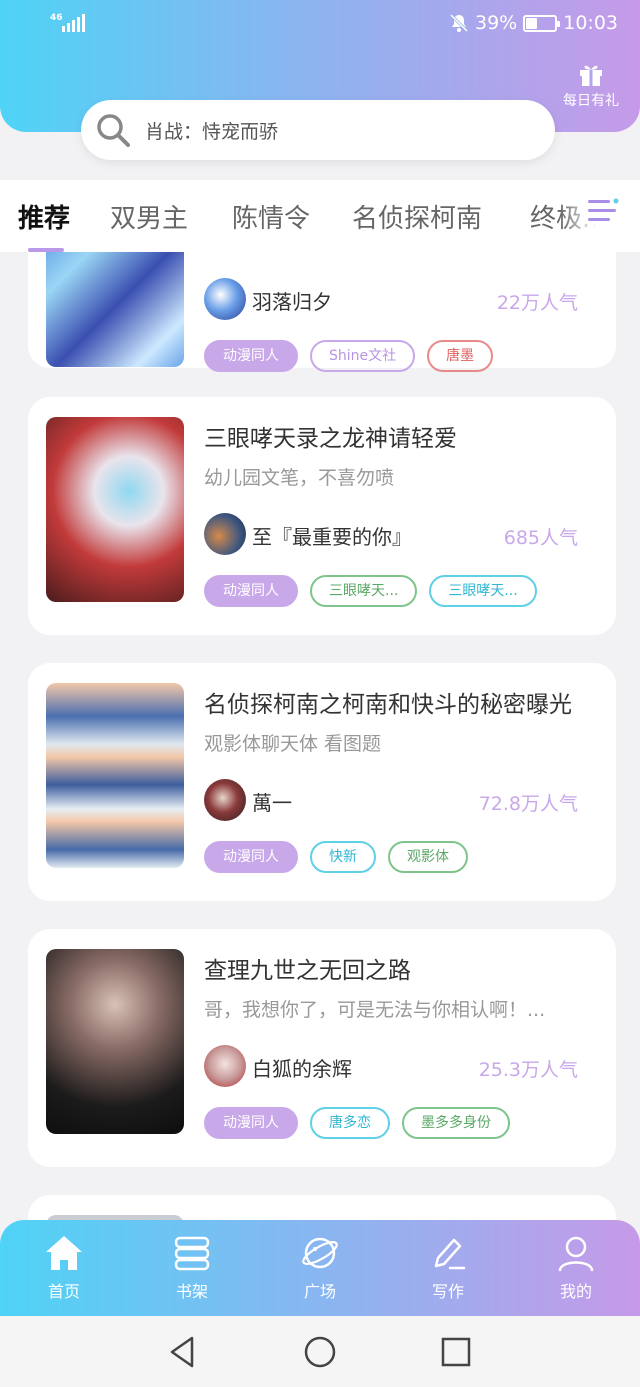 The image size is (640, 1387). Describe the element at coordinates (450, 1254) in the screenshot. I see `pen-icon` at that location.